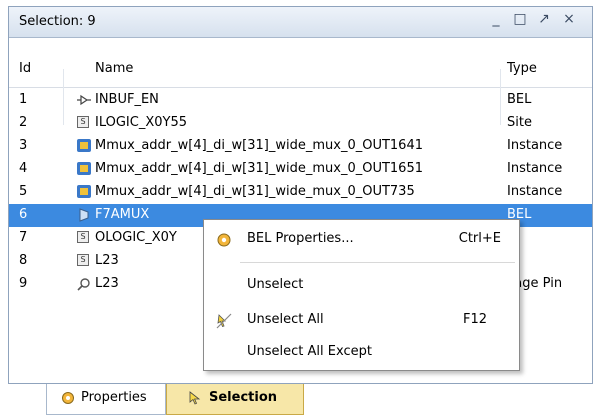 Image resolution: width=600 pixels, height=417 pixels. I want to click on panel-title: Selection: 9, so click(57, 21).